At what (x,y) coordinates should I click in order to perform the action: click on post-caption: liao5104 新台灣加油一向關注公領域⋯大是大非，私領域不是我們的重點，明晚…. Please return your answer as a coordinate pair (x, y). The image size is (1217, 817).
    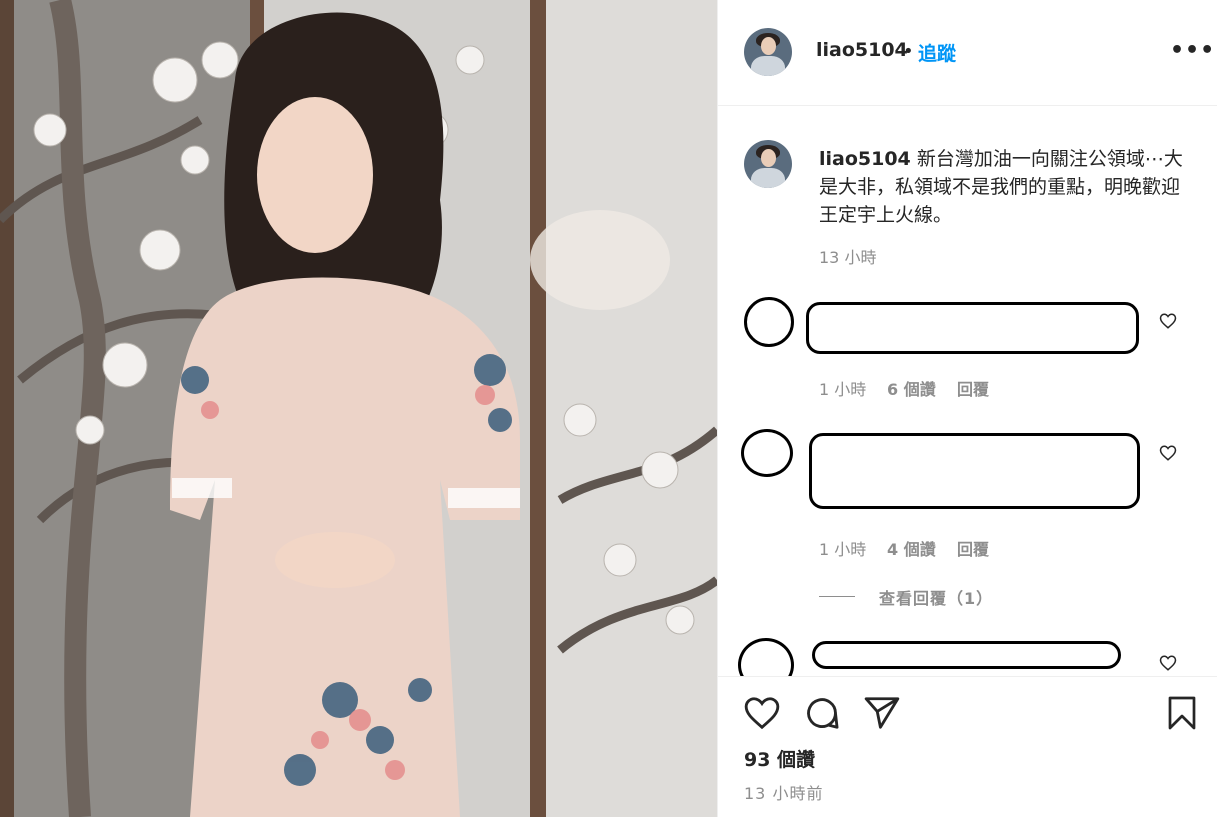
    Looking at the image, I should click on (1004, 187).